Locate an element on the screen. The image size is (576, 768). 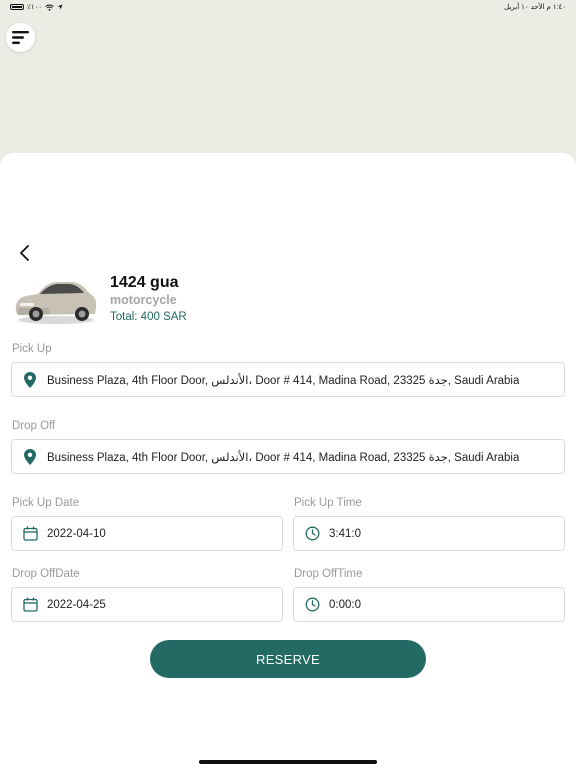
dropoff-time-label: Drop OffTime is located at coordinates (328, 574).